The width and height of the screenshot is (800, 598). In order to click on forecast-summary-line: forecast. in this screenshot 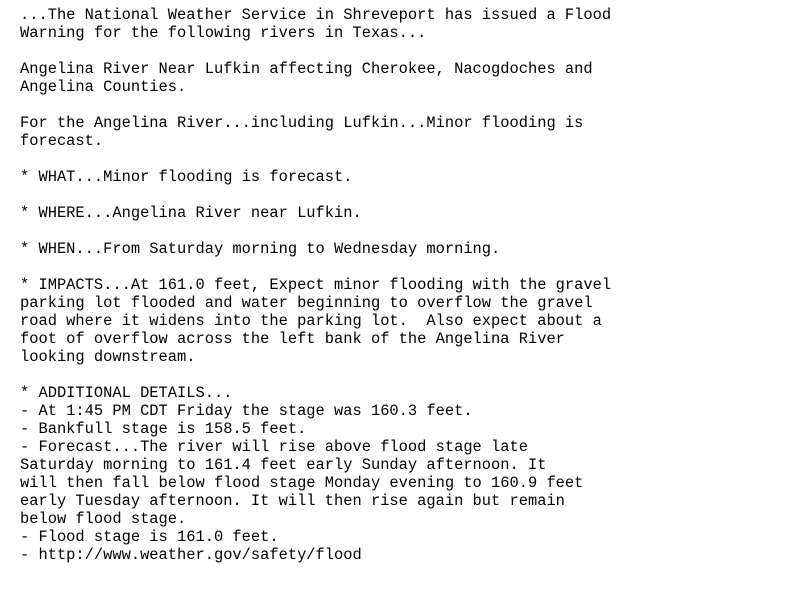, I will do `click(62, 141)`.